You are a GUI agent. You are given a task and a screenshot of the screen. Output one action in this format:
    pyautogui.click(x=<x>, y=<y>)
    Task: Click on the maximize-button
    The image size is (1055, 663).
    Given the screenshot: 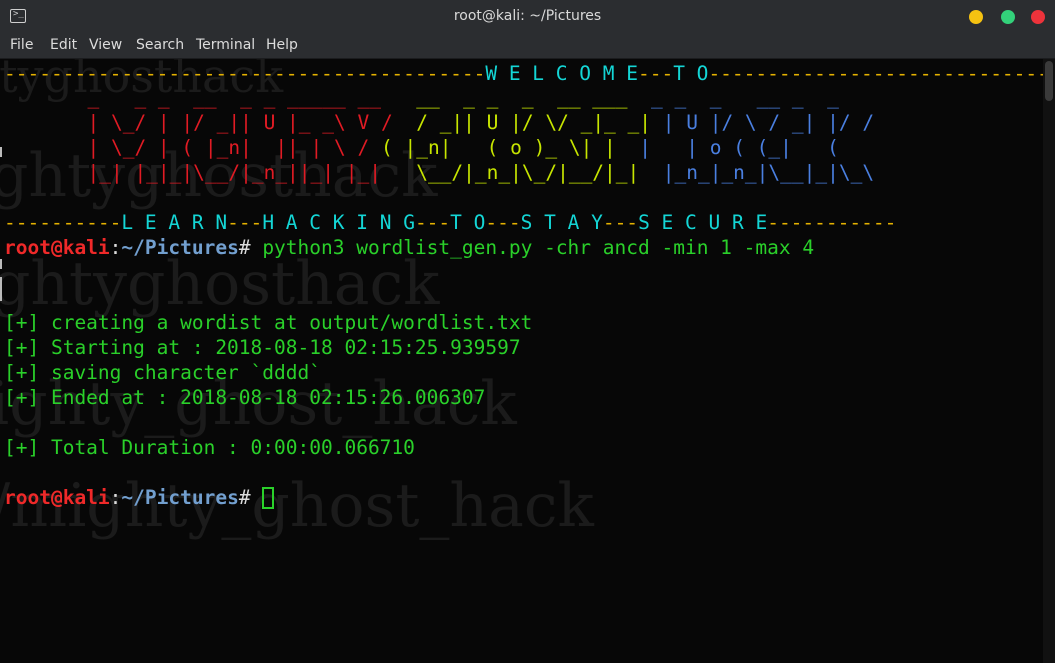 What is the action you would take?
    pyautogui.click(x=1008, y=17)
    